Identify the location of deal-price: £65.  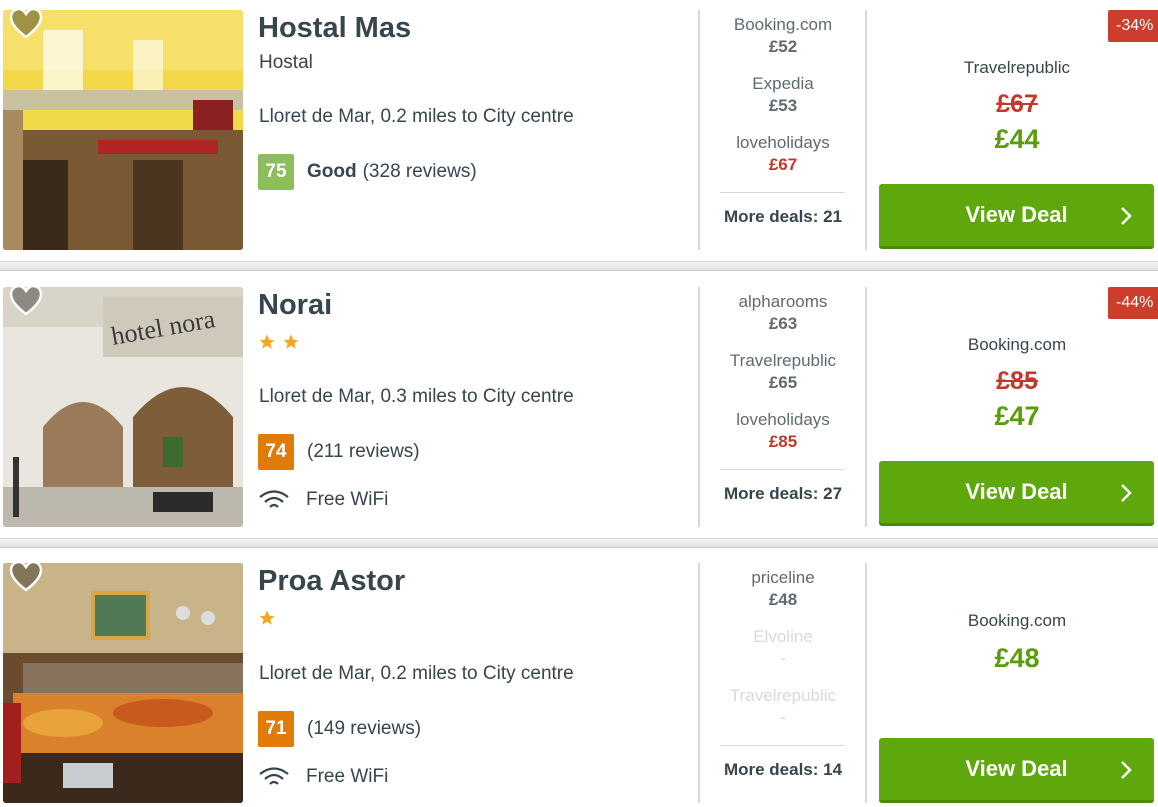
(783, 382).